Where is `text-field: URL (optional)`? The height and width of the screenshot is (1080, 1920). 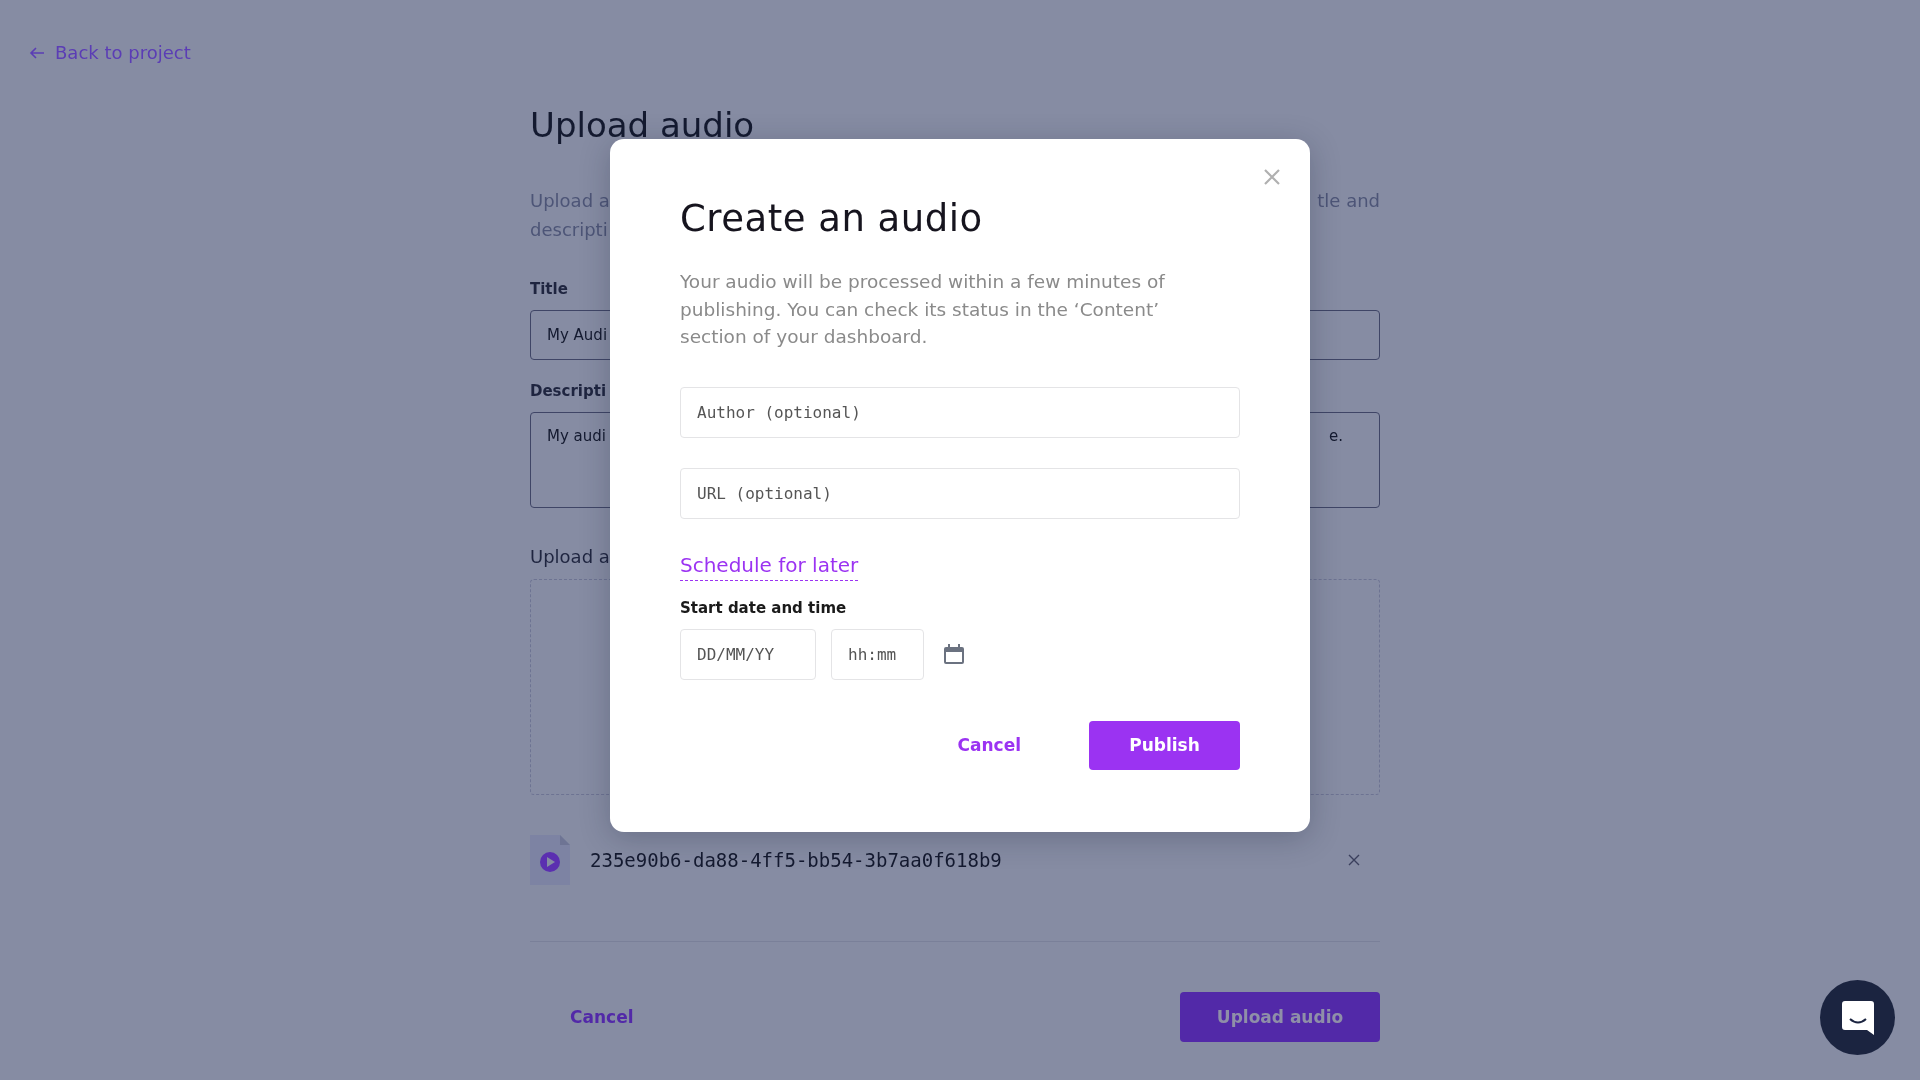 text-field: URL (optional) is located at coordinates (960, 493).